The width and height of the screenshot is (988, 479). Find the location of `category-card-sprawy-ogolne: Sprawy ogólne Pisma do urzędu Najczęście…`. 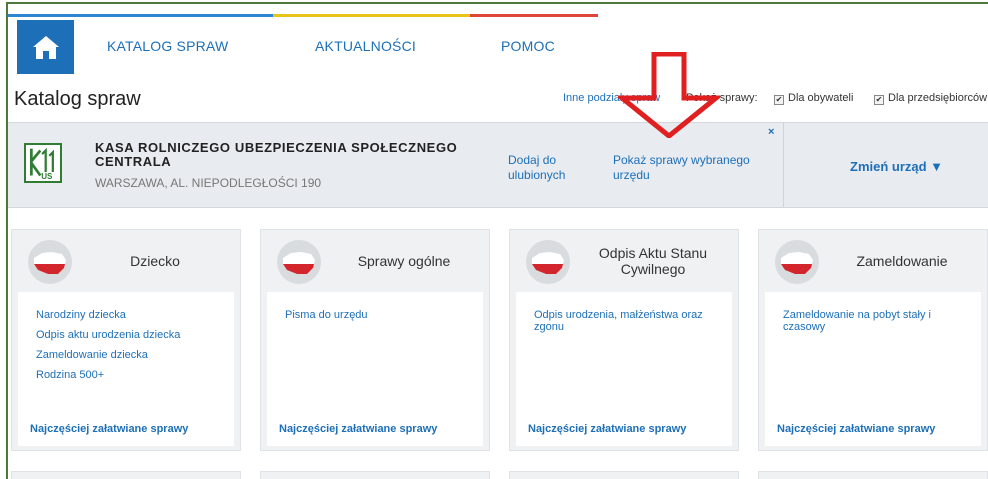

category-card-sprawy-ogolne: Sprawy ogólne Pisma do urzędu Najczęście… is located at coordinates (375, 340).